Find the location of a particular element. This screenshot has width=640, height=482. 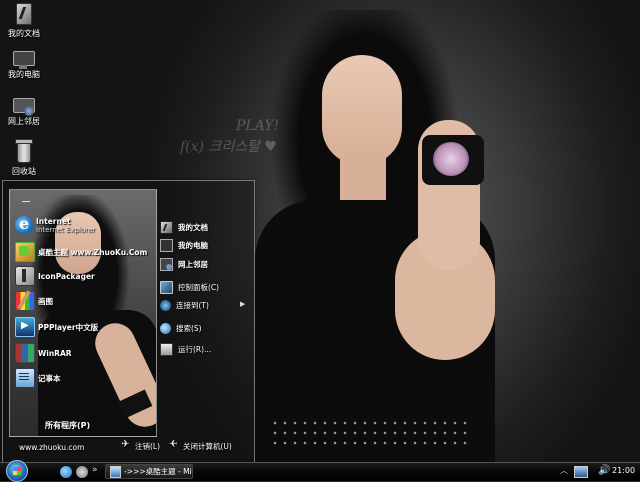

search-icon is located at coordinates (165, 328).